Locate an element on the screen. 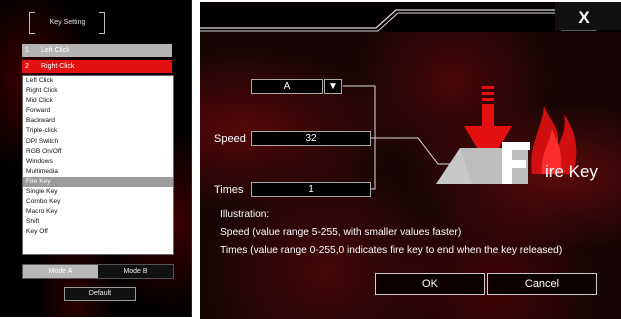 The width and height of the screenshot is (621, 319). mode-a-button: Mode A is located at coordinates (60, 271).